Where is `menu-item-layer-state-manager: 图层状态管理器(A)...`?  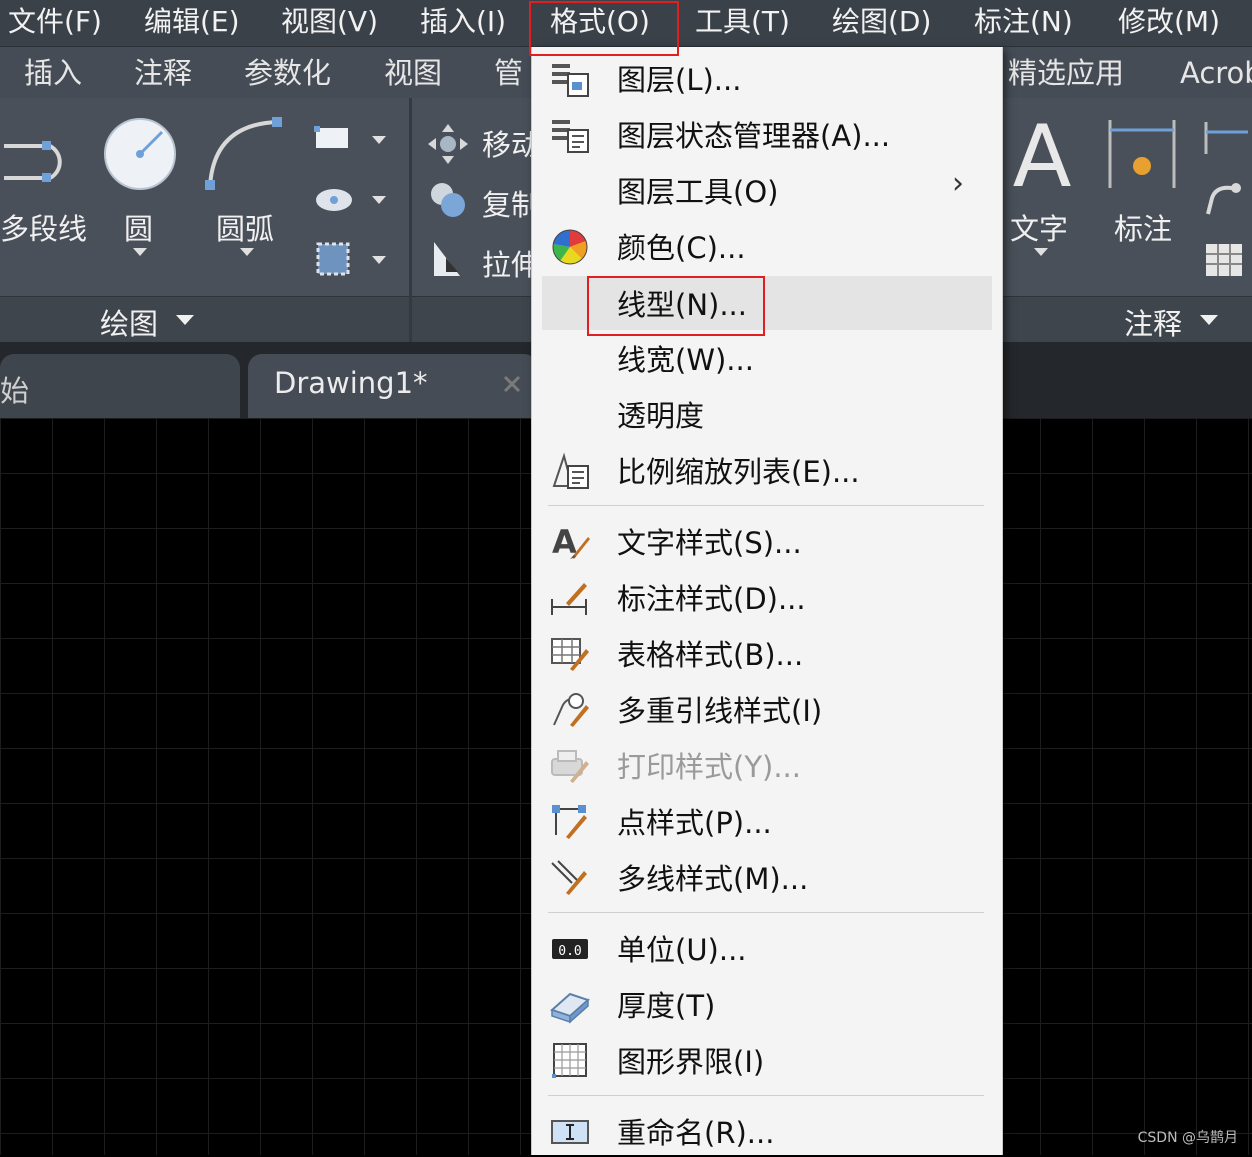
menu-item-layer-state-manager: 图层状态管理器(A)... is located at coordinates (767, 134).